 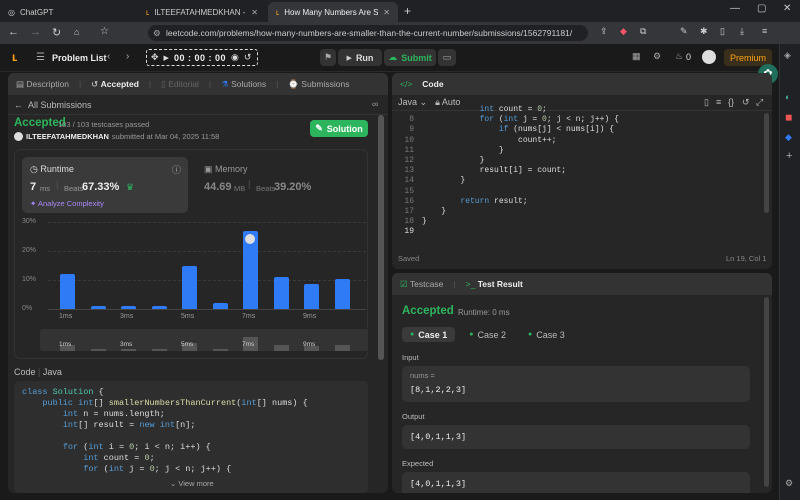 I want to click on x-tick-label: 3ms, so click(x=127, y=316).